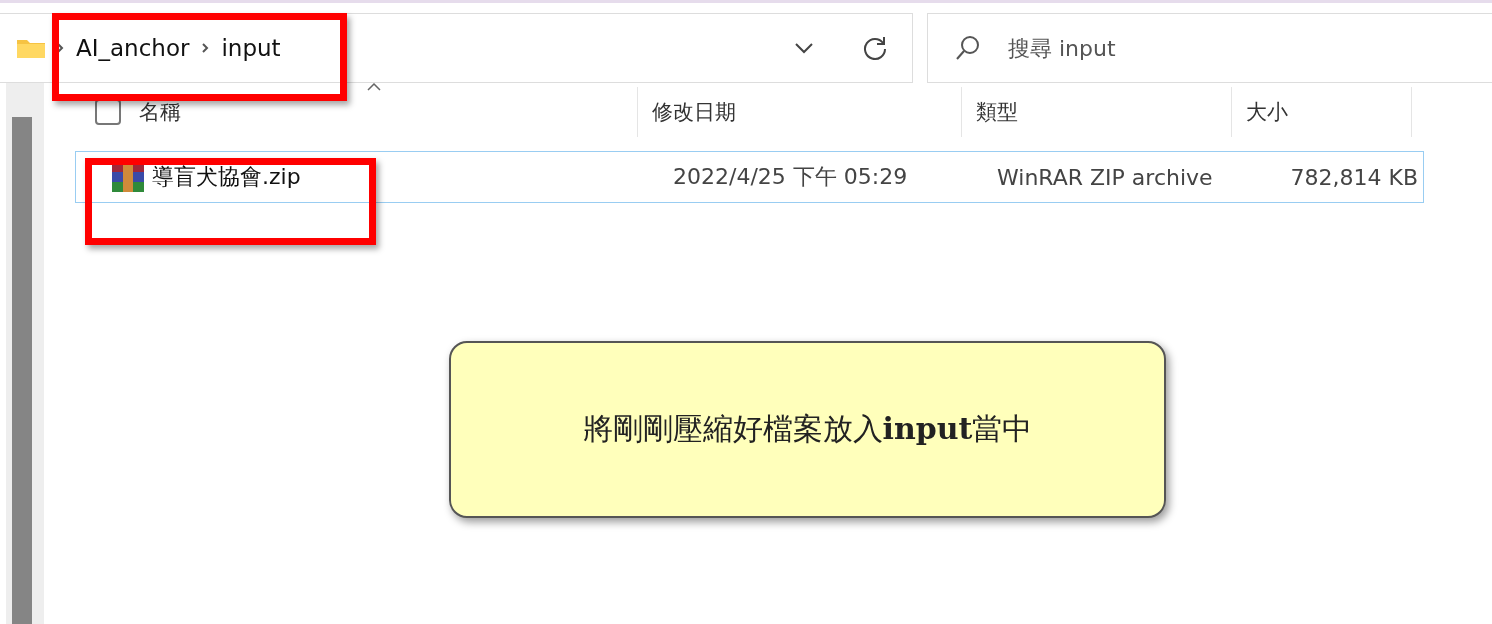  I want to click on column-header: 大小, so click(1267, 112).